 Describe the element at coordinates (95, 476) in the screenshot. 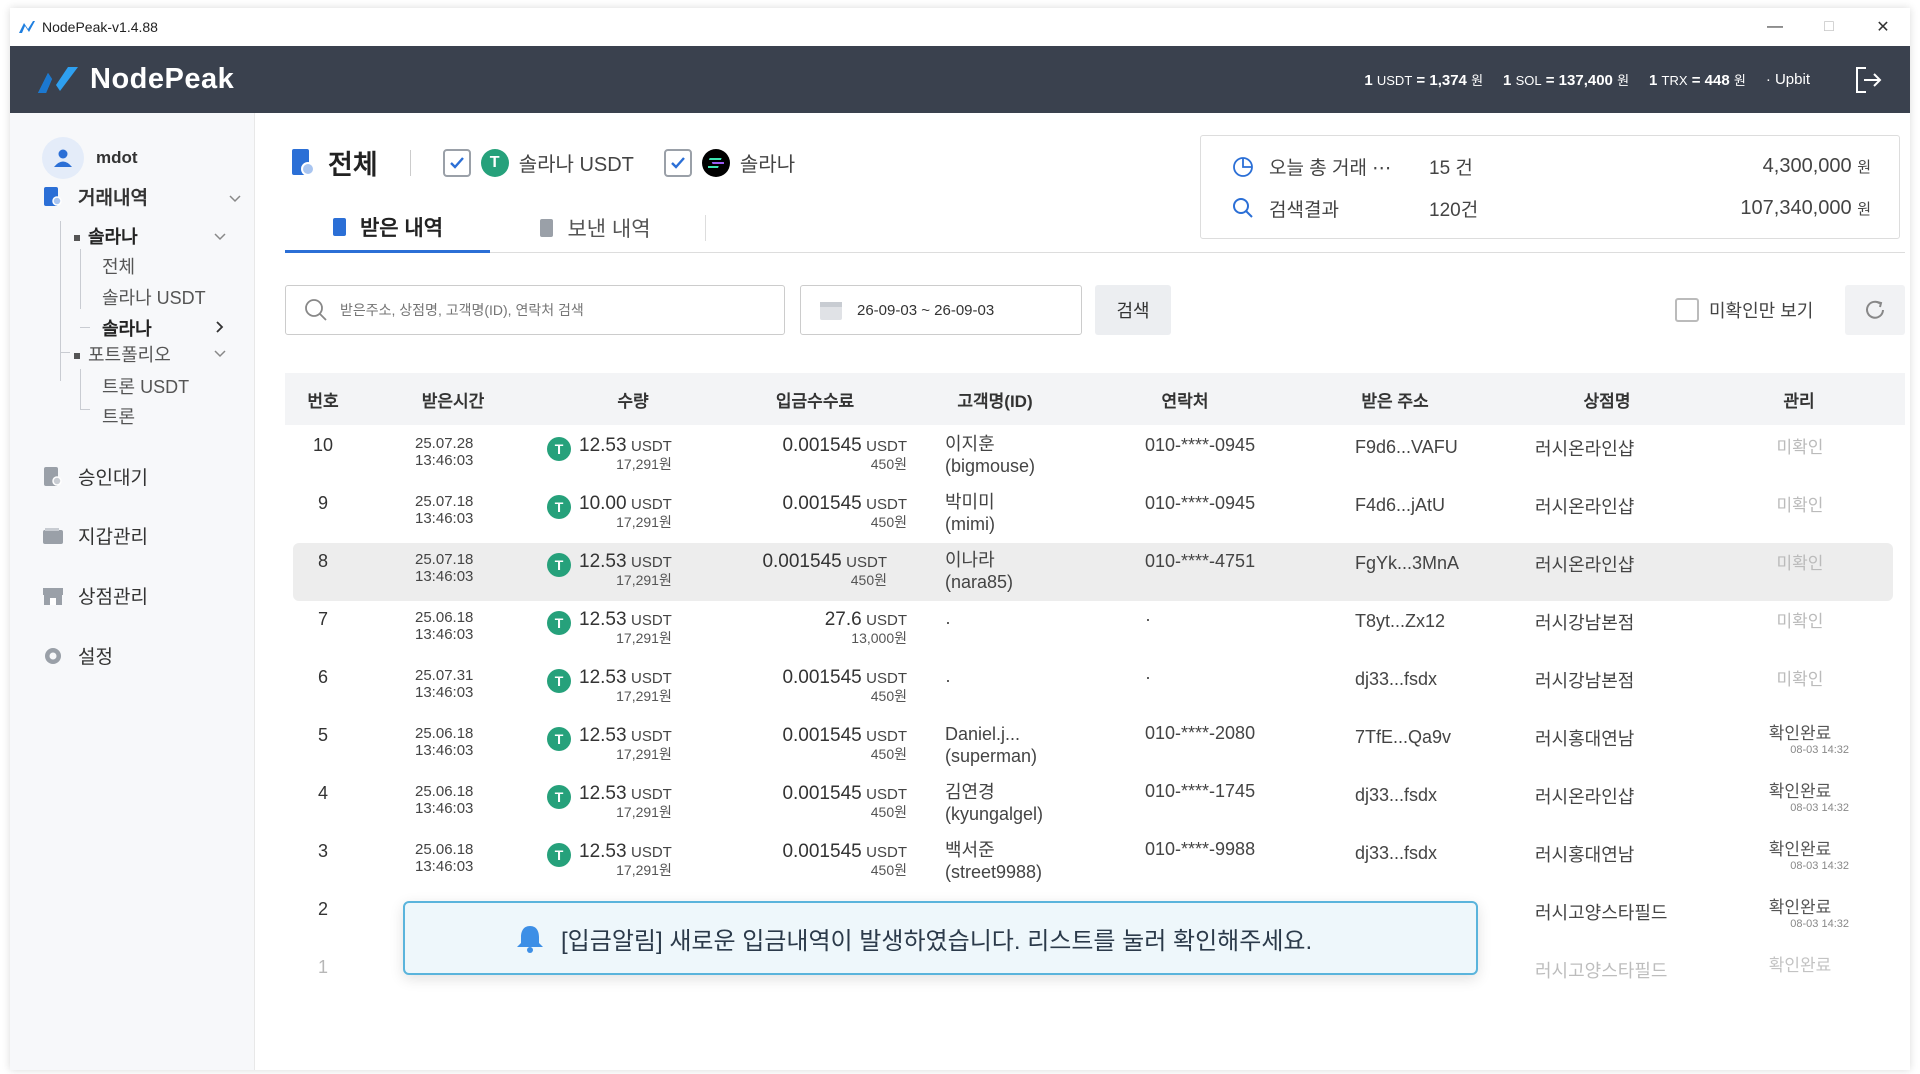

I see `nav-pending: 승인대기` at that location.